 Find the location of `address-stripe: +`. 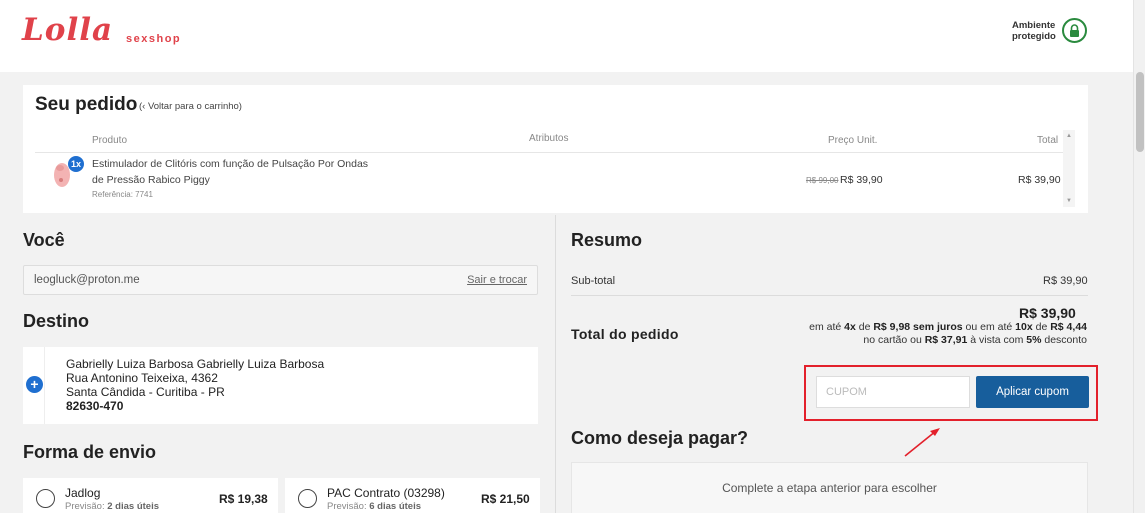

address-stripe: + is located at coordinates (34, 385).